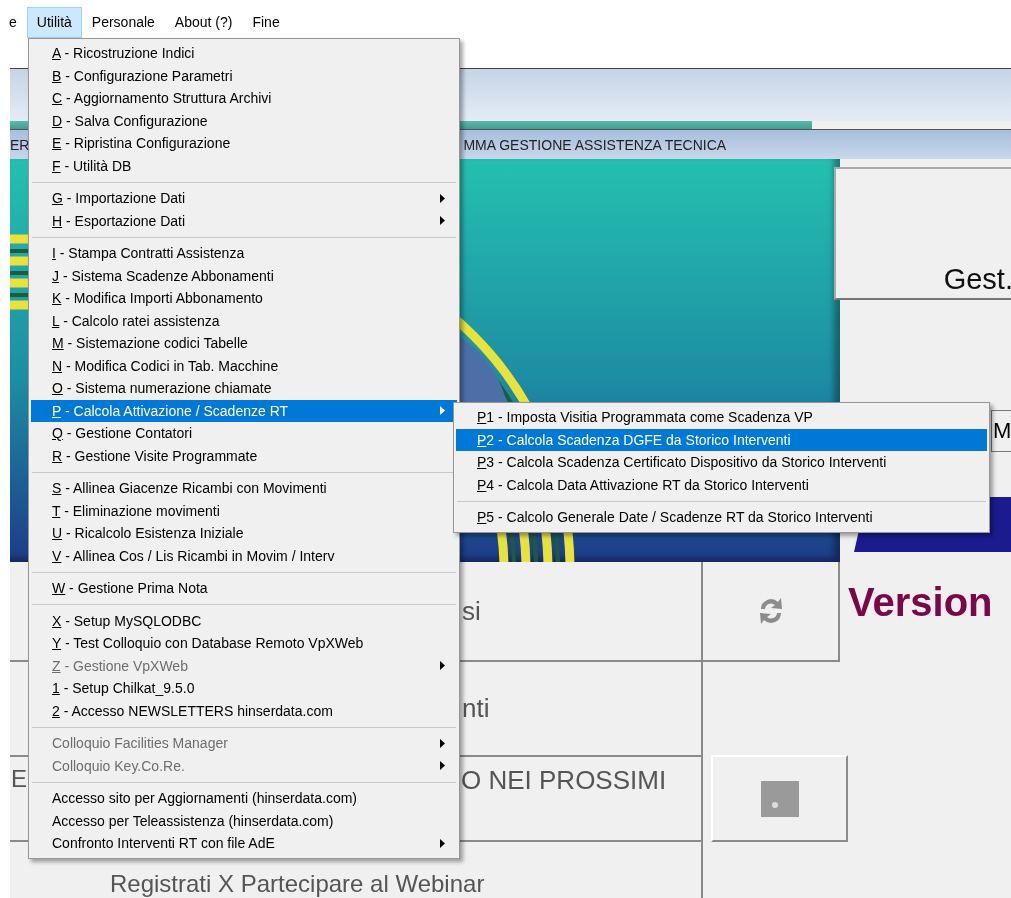 This screenshot has height=898, width=1011. What do you see at coordinates (244, 253) in the screenshot?
I see `menu-item: I - Stampa Contratti Assistenza` at bounding box center [244, 253].